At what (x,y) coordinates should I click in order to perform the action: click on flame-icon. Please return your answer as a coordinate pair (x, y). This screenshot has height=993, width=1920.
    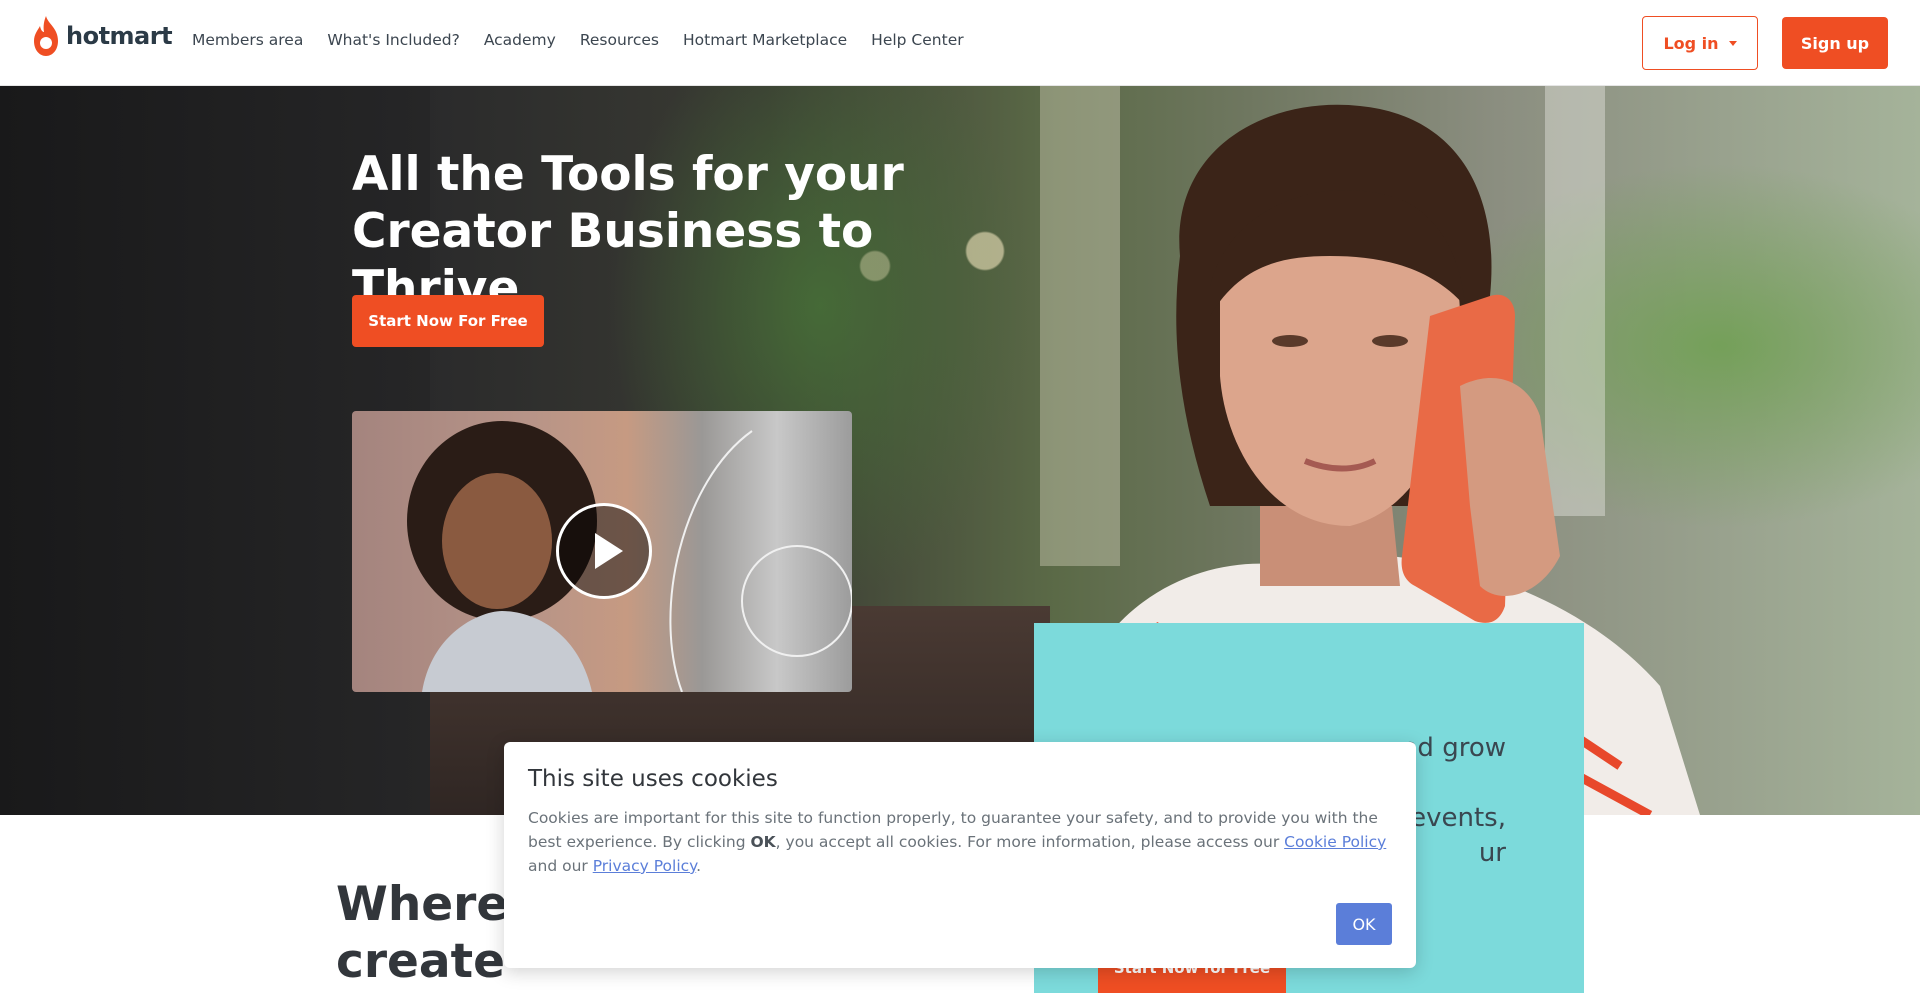
    Looking at the image, I should click on (46, 36).